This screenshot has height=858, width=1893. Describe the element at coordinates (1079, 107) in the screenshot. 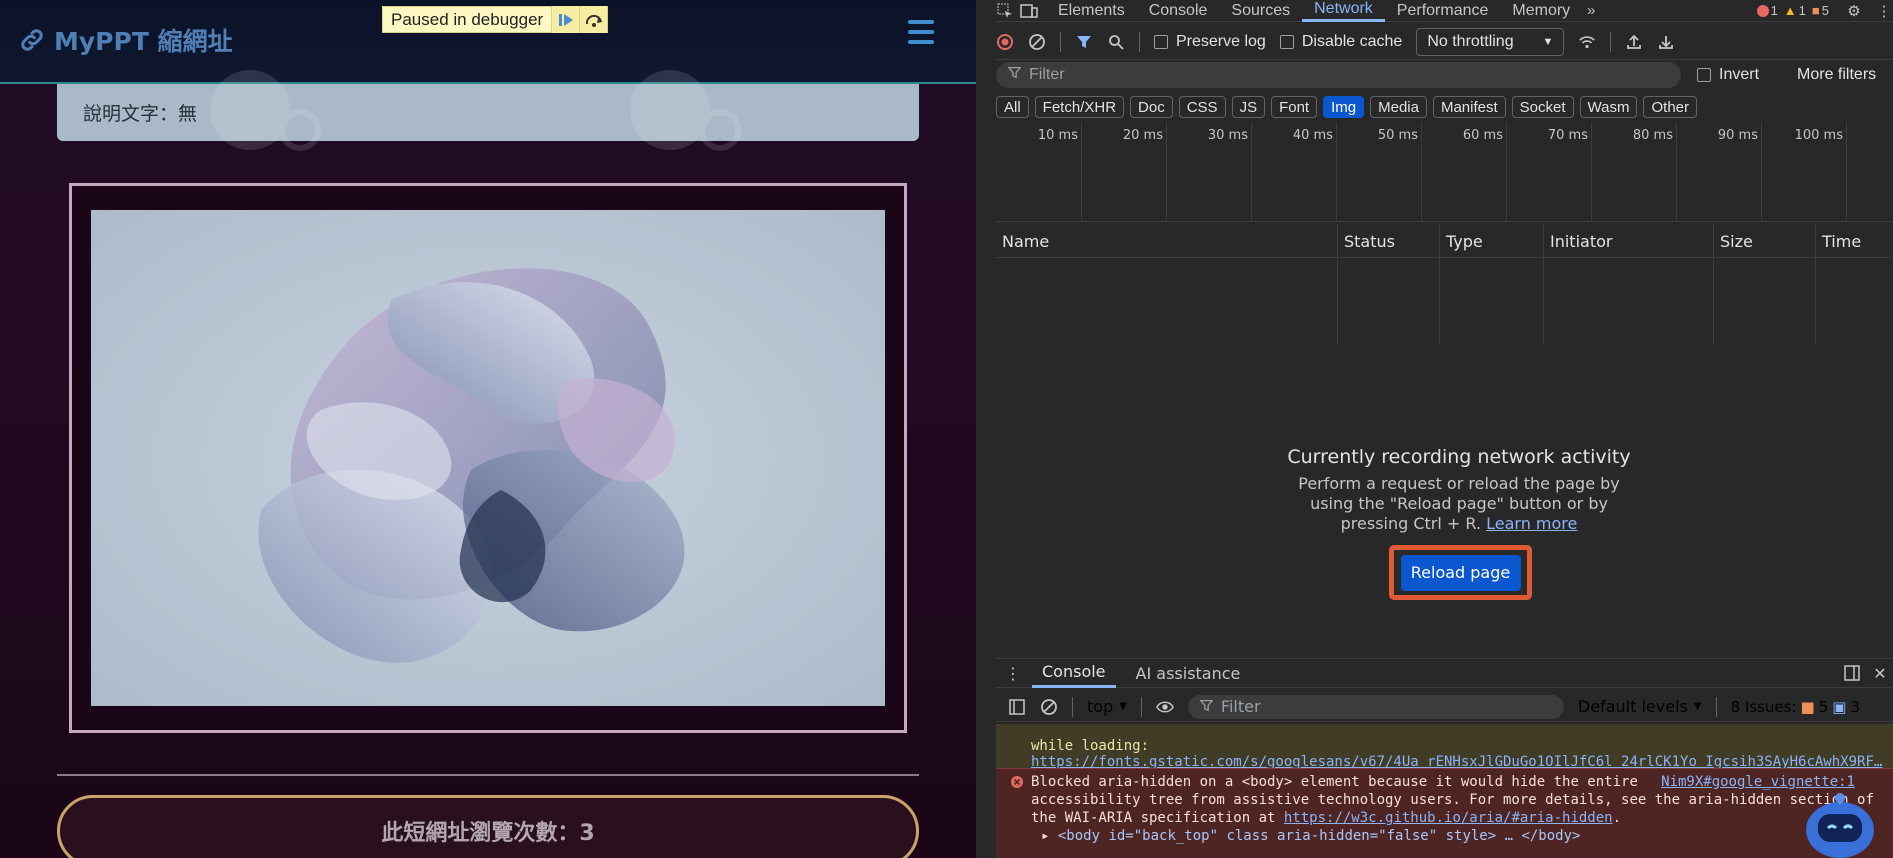

I see `type-filter-fetch-xhr: Fetch/XHR` at that location.